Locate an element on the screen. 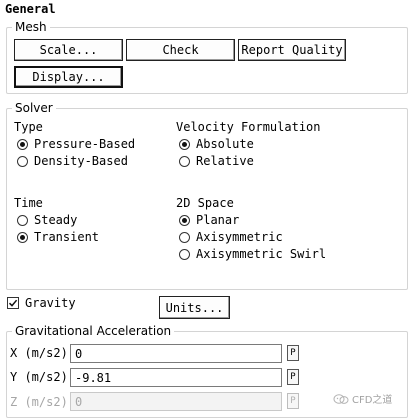 The width and height of the screenshot is (411, 420). type-label: Type is located at coordinates (28, 127).